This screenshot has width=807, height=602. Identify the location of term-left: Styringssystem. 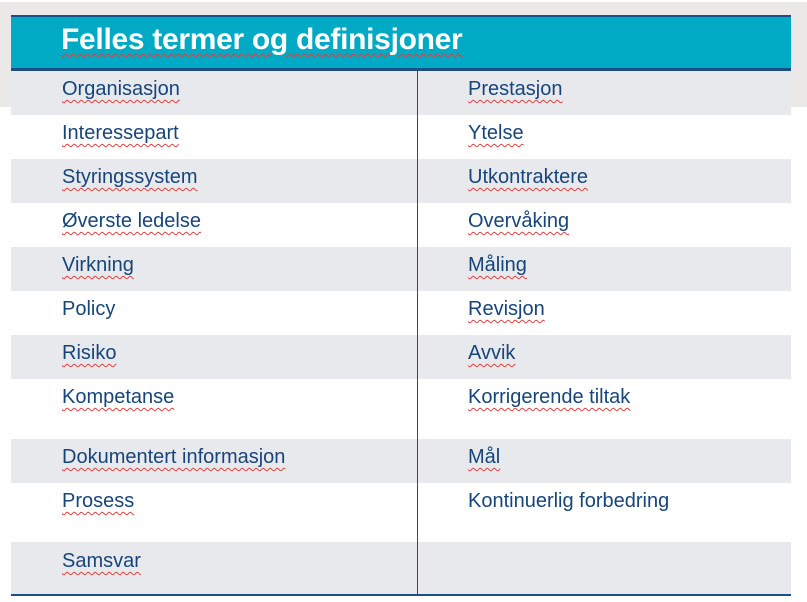
(130, 177).